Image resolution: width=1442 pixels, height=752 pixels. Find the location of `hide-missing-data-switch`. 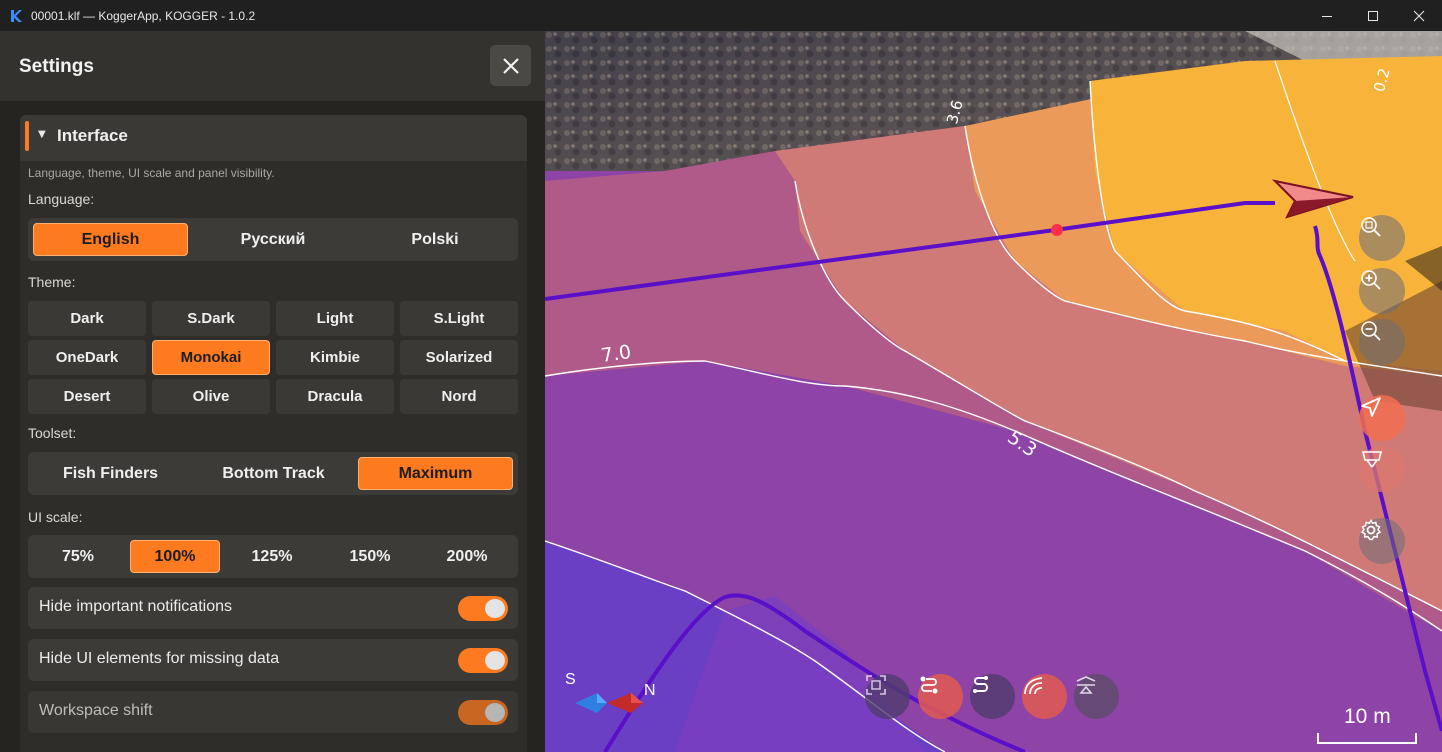

hide-missing-data-switch is located at coordinates (483, 660).